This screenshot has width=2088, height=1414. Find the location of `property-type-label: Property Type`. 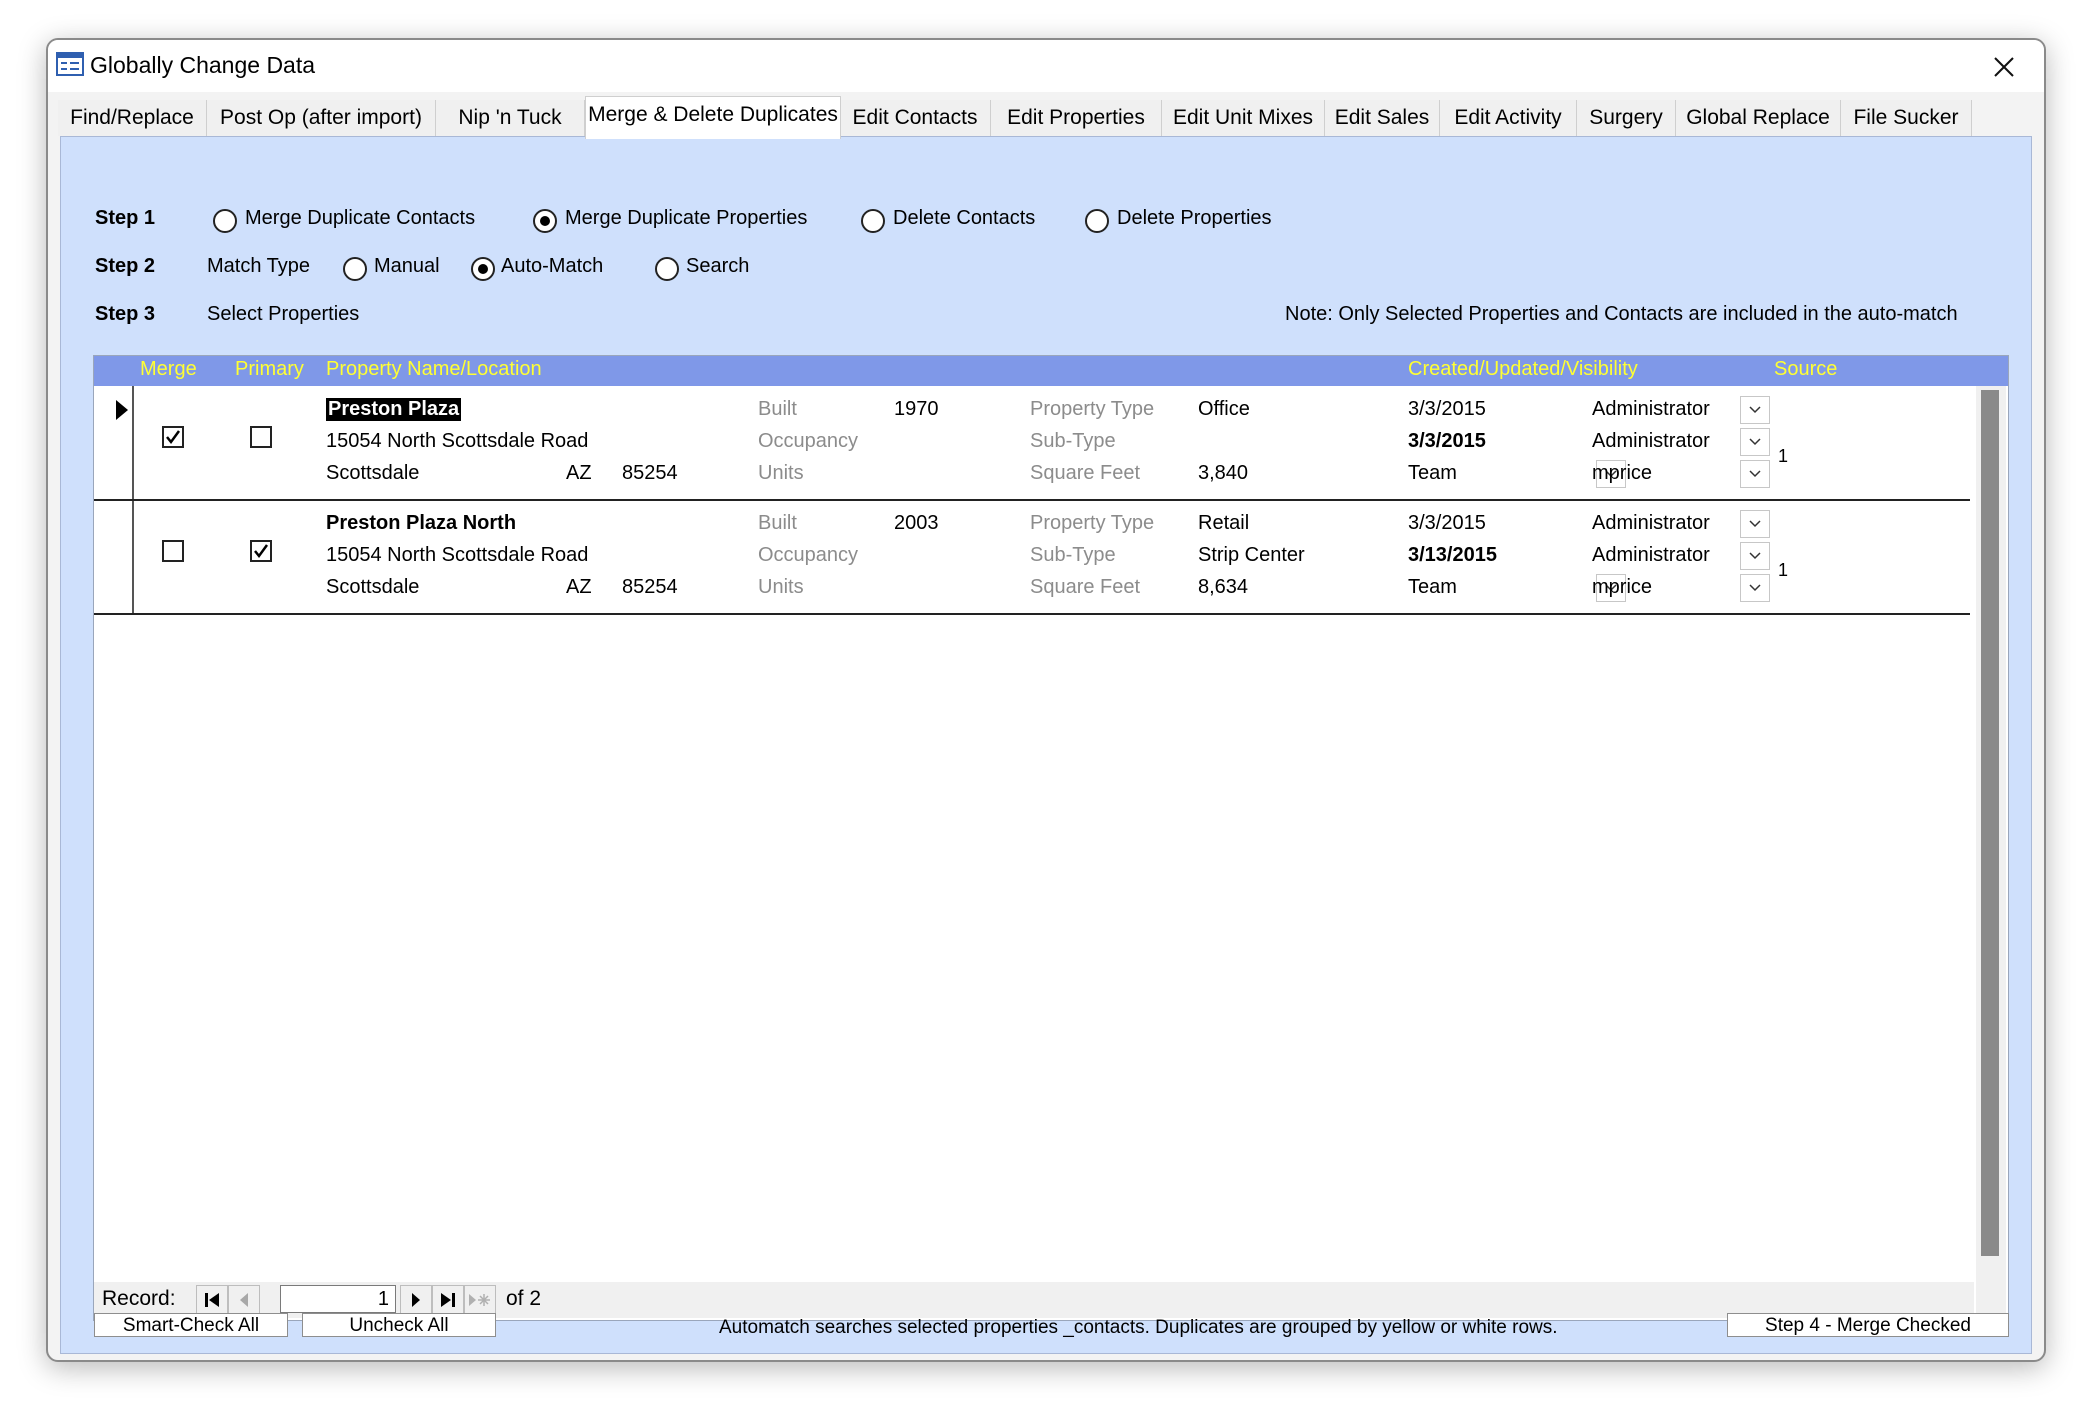

property-type-label: Property Type is located at coordinates (1092, 409).